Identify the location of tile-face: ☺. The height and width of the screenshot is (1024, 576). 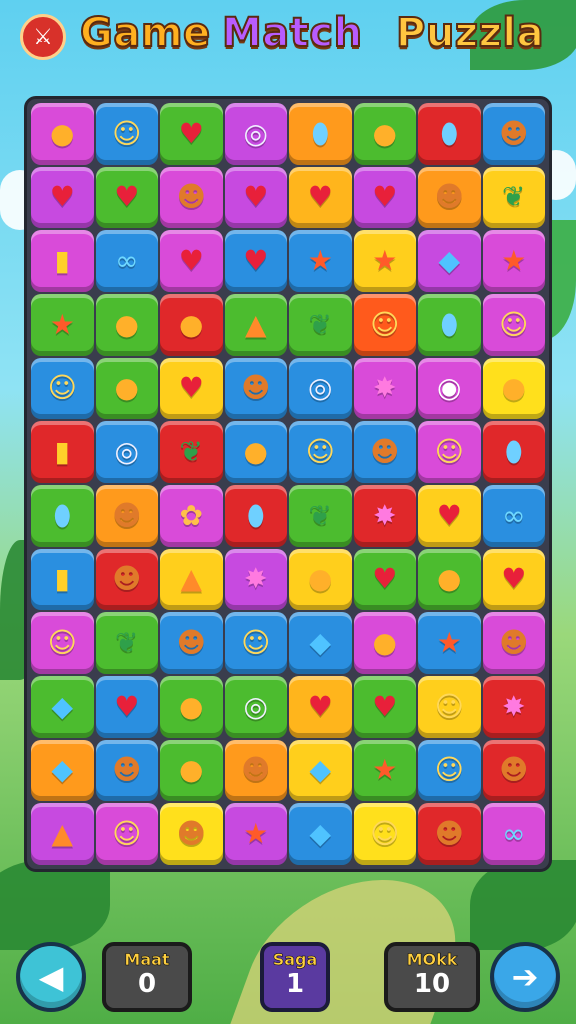
(384, 325).